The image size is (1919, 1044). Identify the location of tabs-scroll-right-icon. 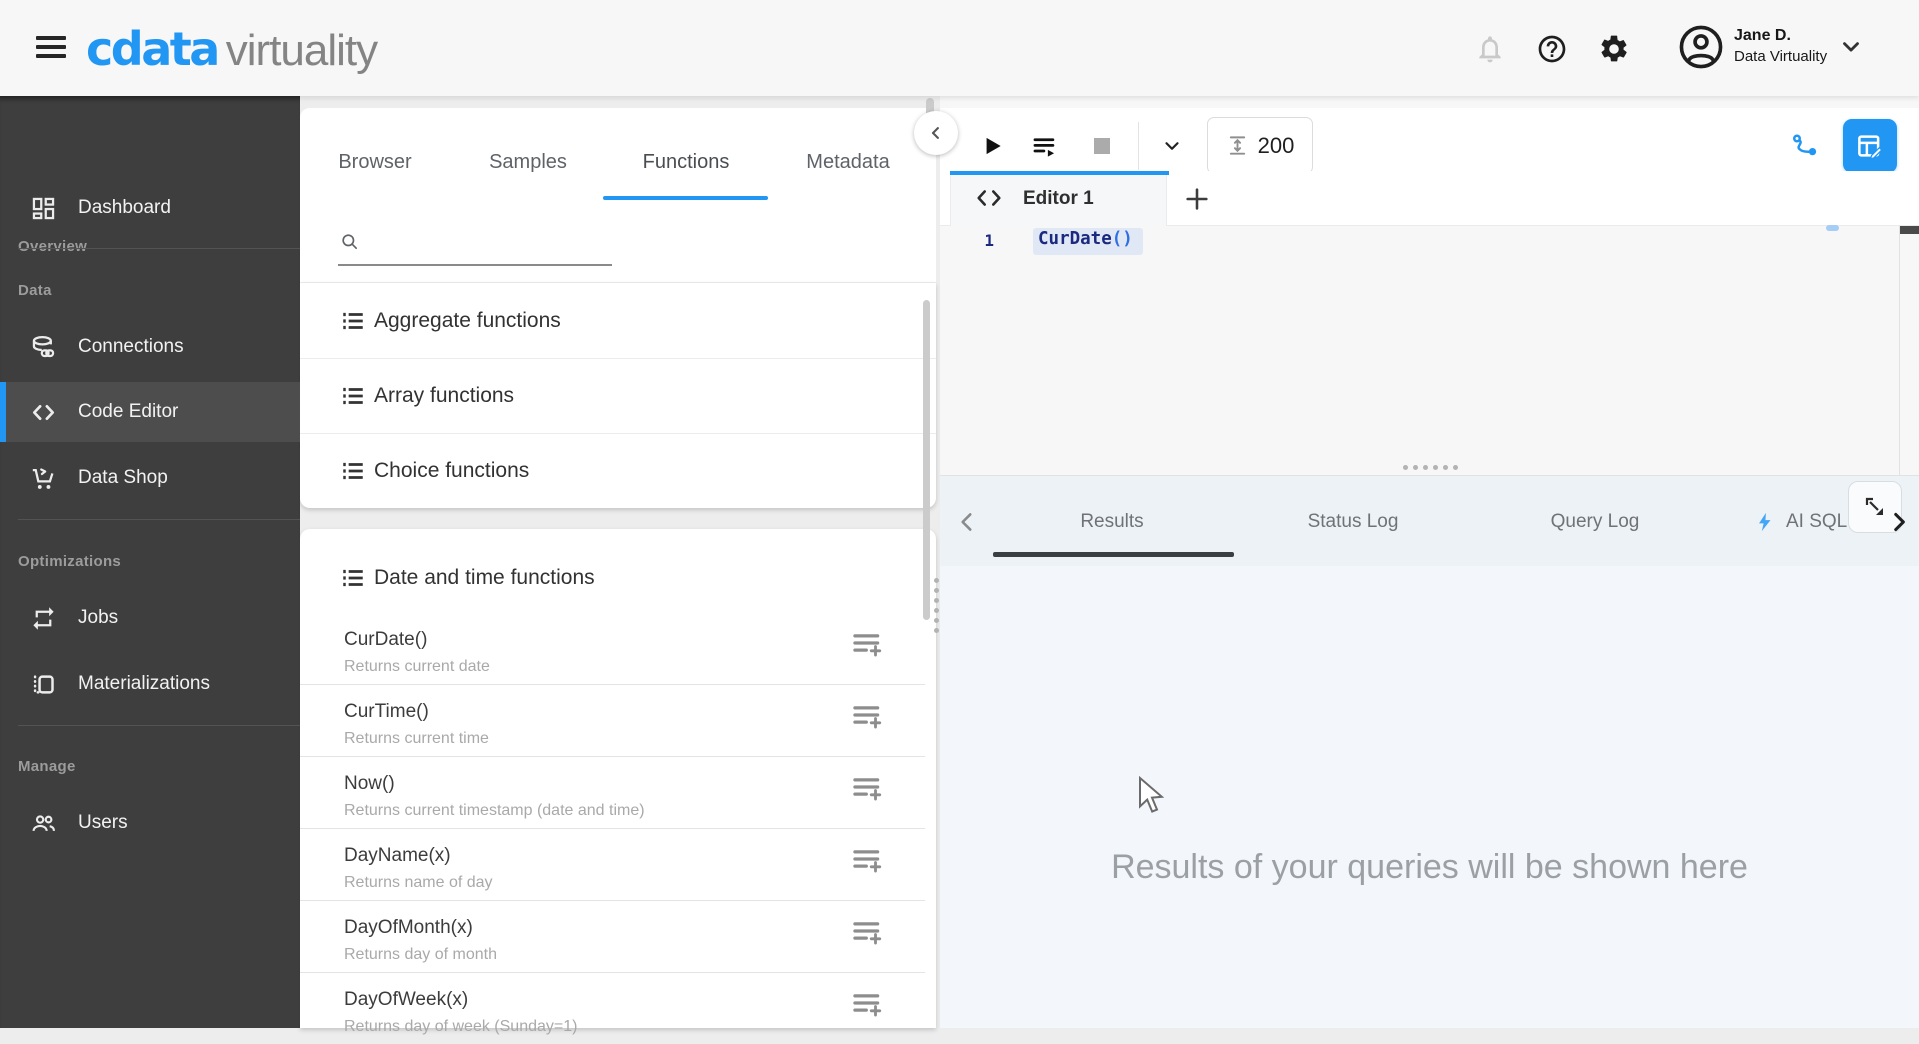
(1899, 522).